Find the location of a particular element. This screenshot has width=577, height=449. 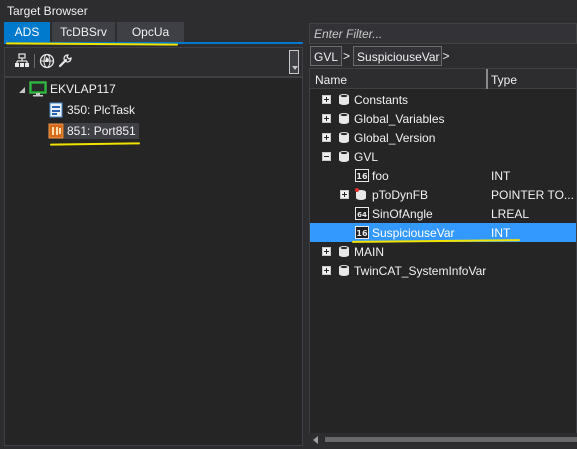

row-name: SinOfAngle is located at coordinates (402, 214).